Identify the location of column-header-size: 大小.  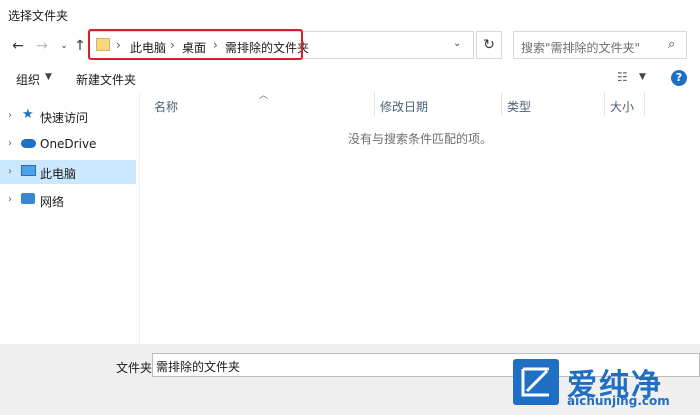
(622, 106).